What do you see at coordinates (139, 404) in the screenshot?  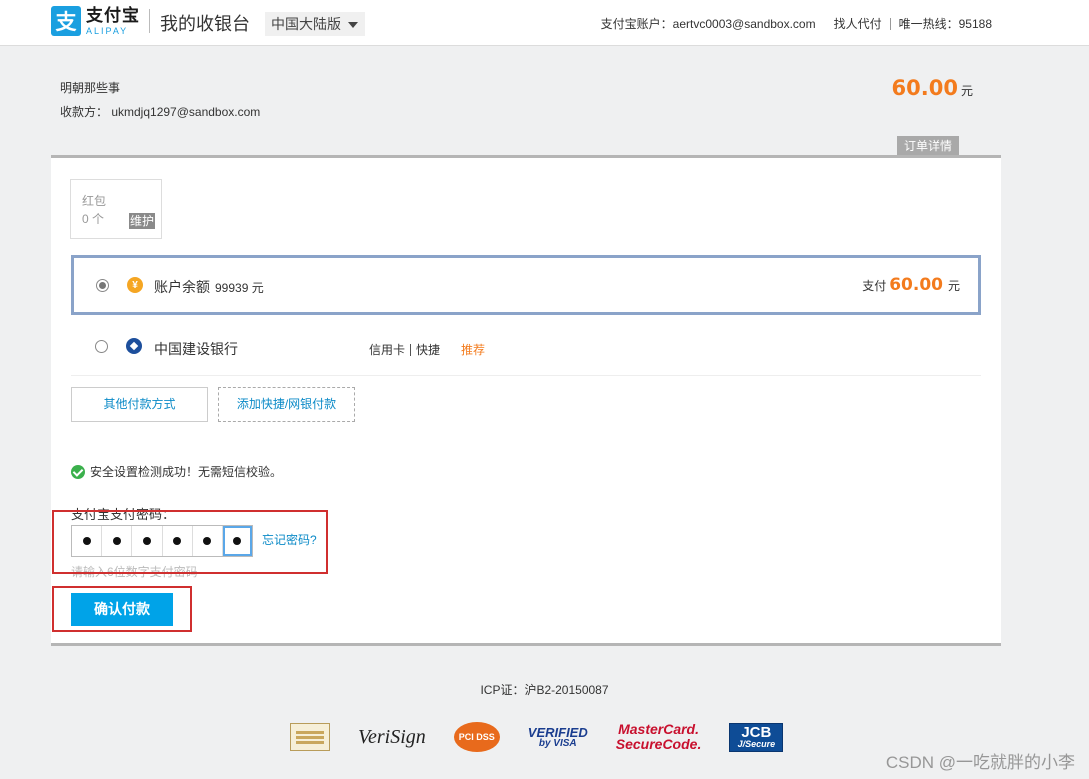 I see `other-payment-methods-button: 其他付款方式` at bounding box center [139, 404].